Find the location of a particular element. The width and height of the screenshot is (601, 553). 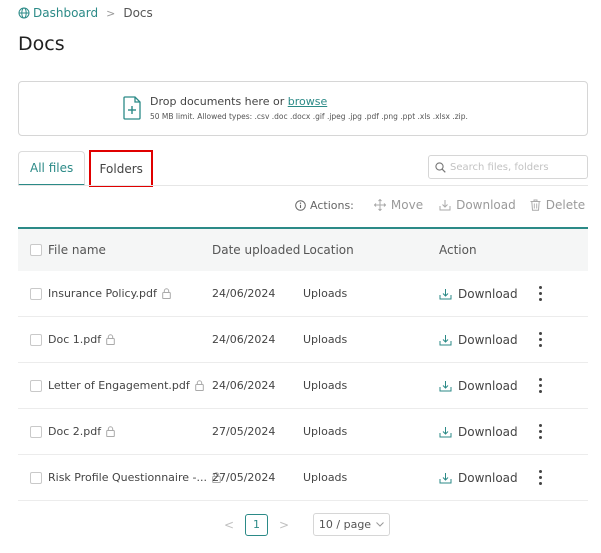

table-row: Doc 2.pdf 27/05/2024 Uploads Download is located at coordinates (303, 432).